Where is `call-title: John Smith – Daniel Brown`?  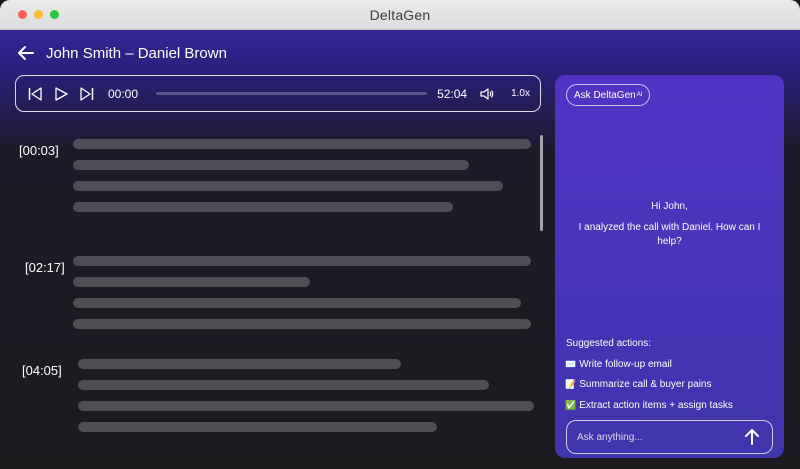 call-title: John Smith – Daniel Brown is located at coordinates (136, 53).